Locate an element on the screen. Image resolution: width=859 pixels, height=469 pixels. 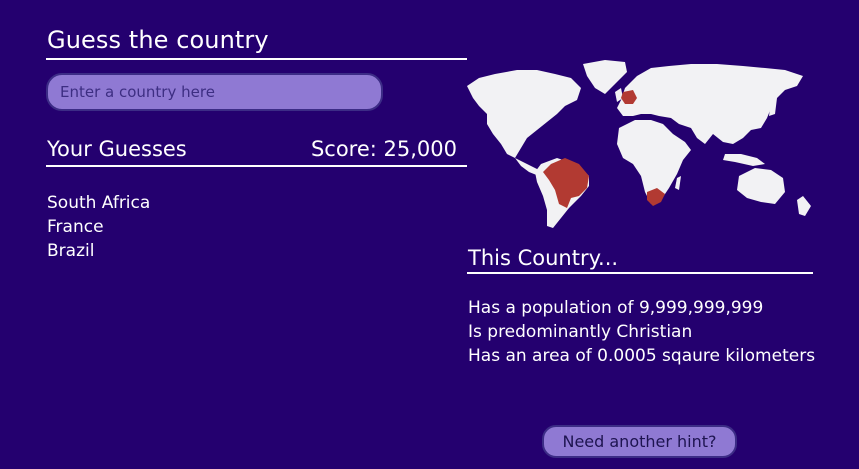
country-search-input is located at coordinates (214, 92).